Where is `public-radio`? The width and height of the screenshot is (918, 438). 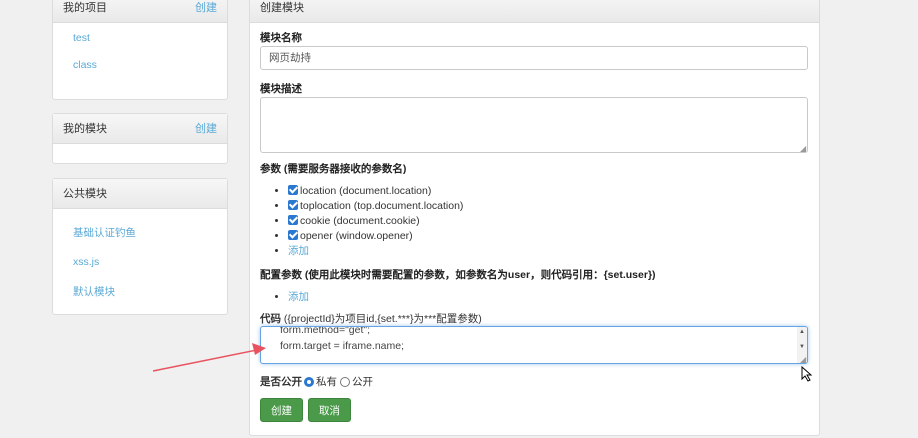
public-radio is located at coordinates (345, 381).